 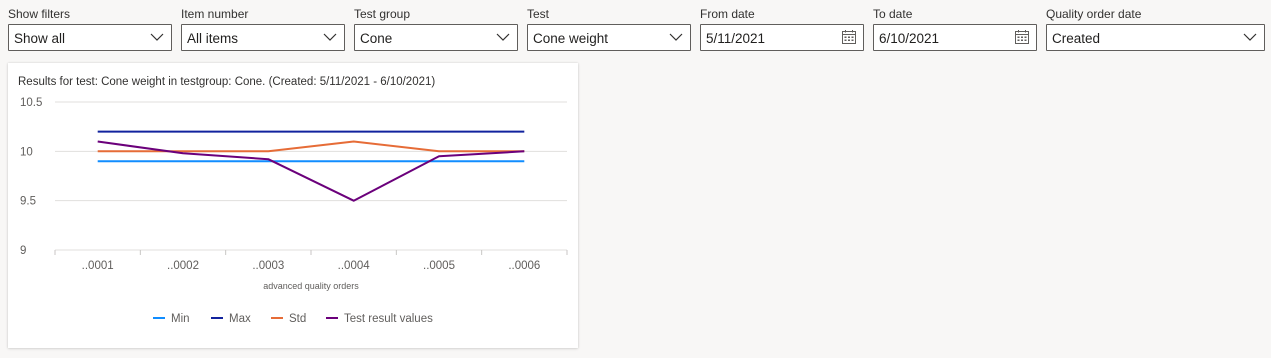 What do you see at coordinates (297, 319) in the screenshot?
I see `legend-label: Std` at bounding box center [297, 319].